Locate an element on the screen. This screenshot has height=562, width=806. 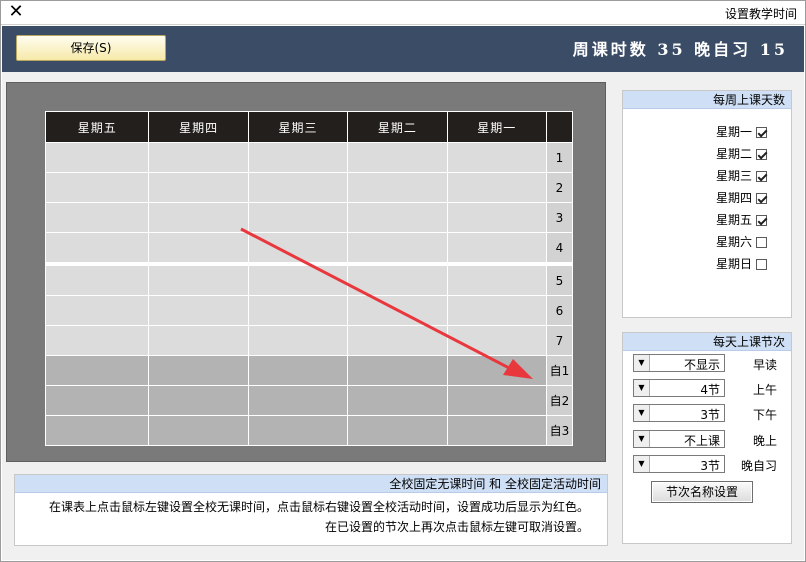
session-select: ▼ 不显示 is located at coordinates (679, 363).